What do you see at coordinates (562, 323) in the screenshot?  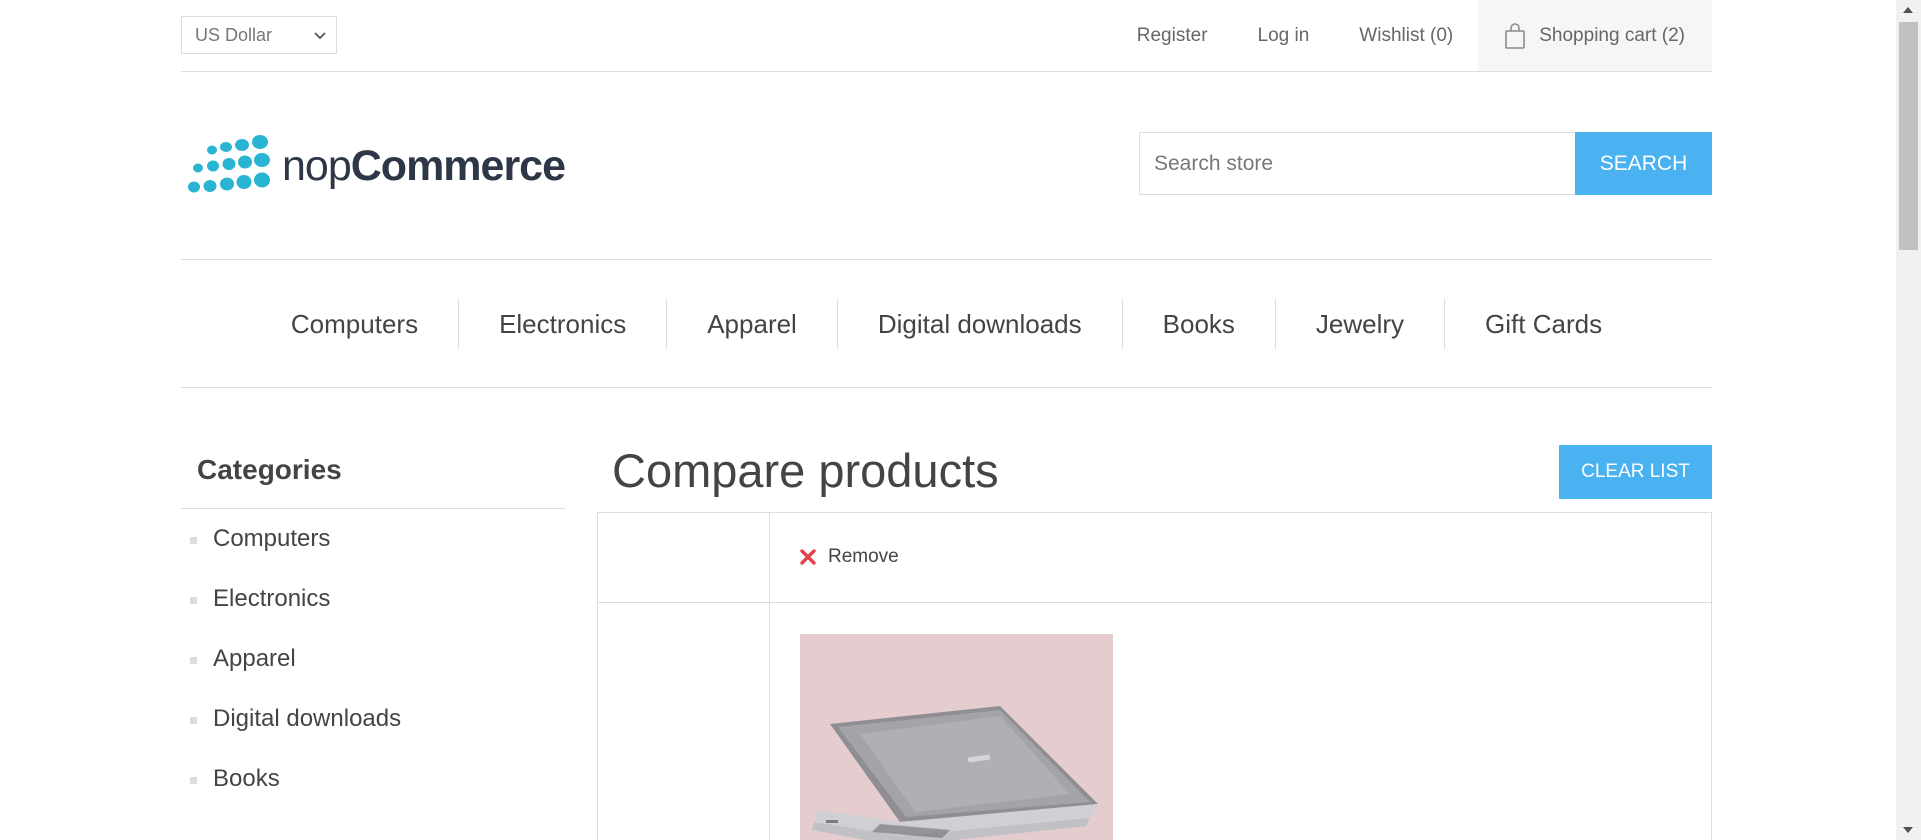 I see `menu-item-electronics: Electronics` at bounding box center [562, 323].